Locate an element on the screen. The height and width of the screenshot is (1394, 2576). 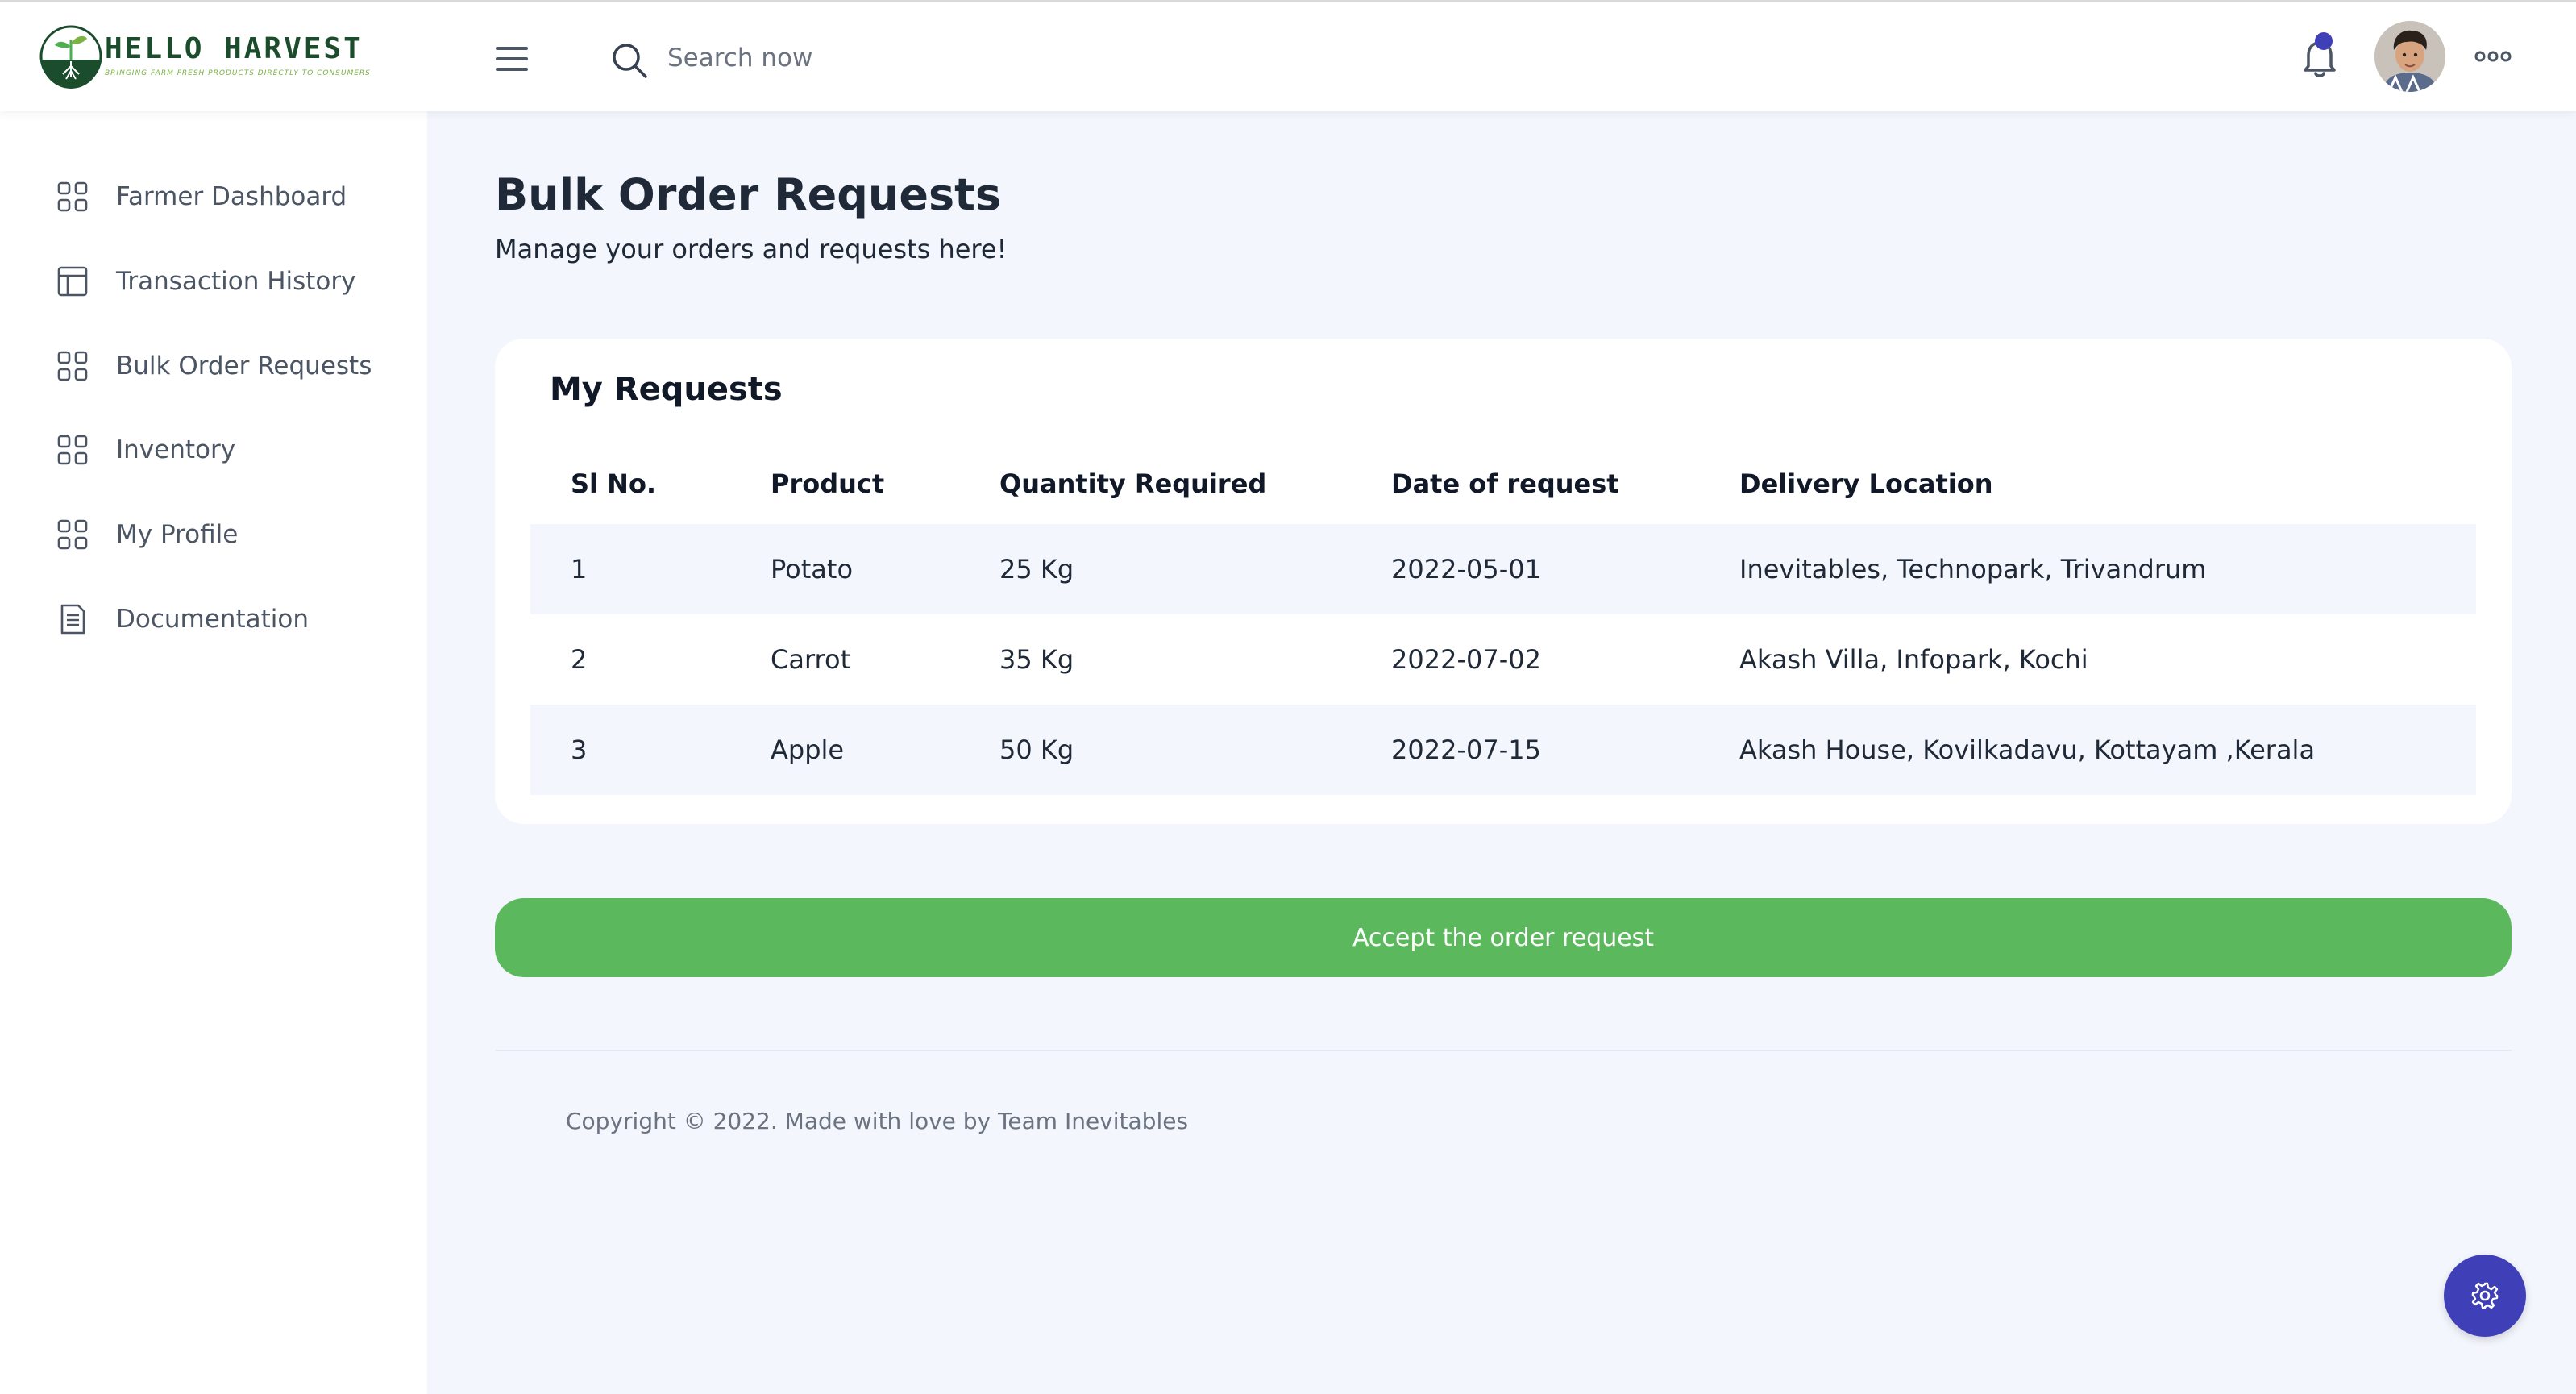
avatar-image is located at coordinates (2409, 56).